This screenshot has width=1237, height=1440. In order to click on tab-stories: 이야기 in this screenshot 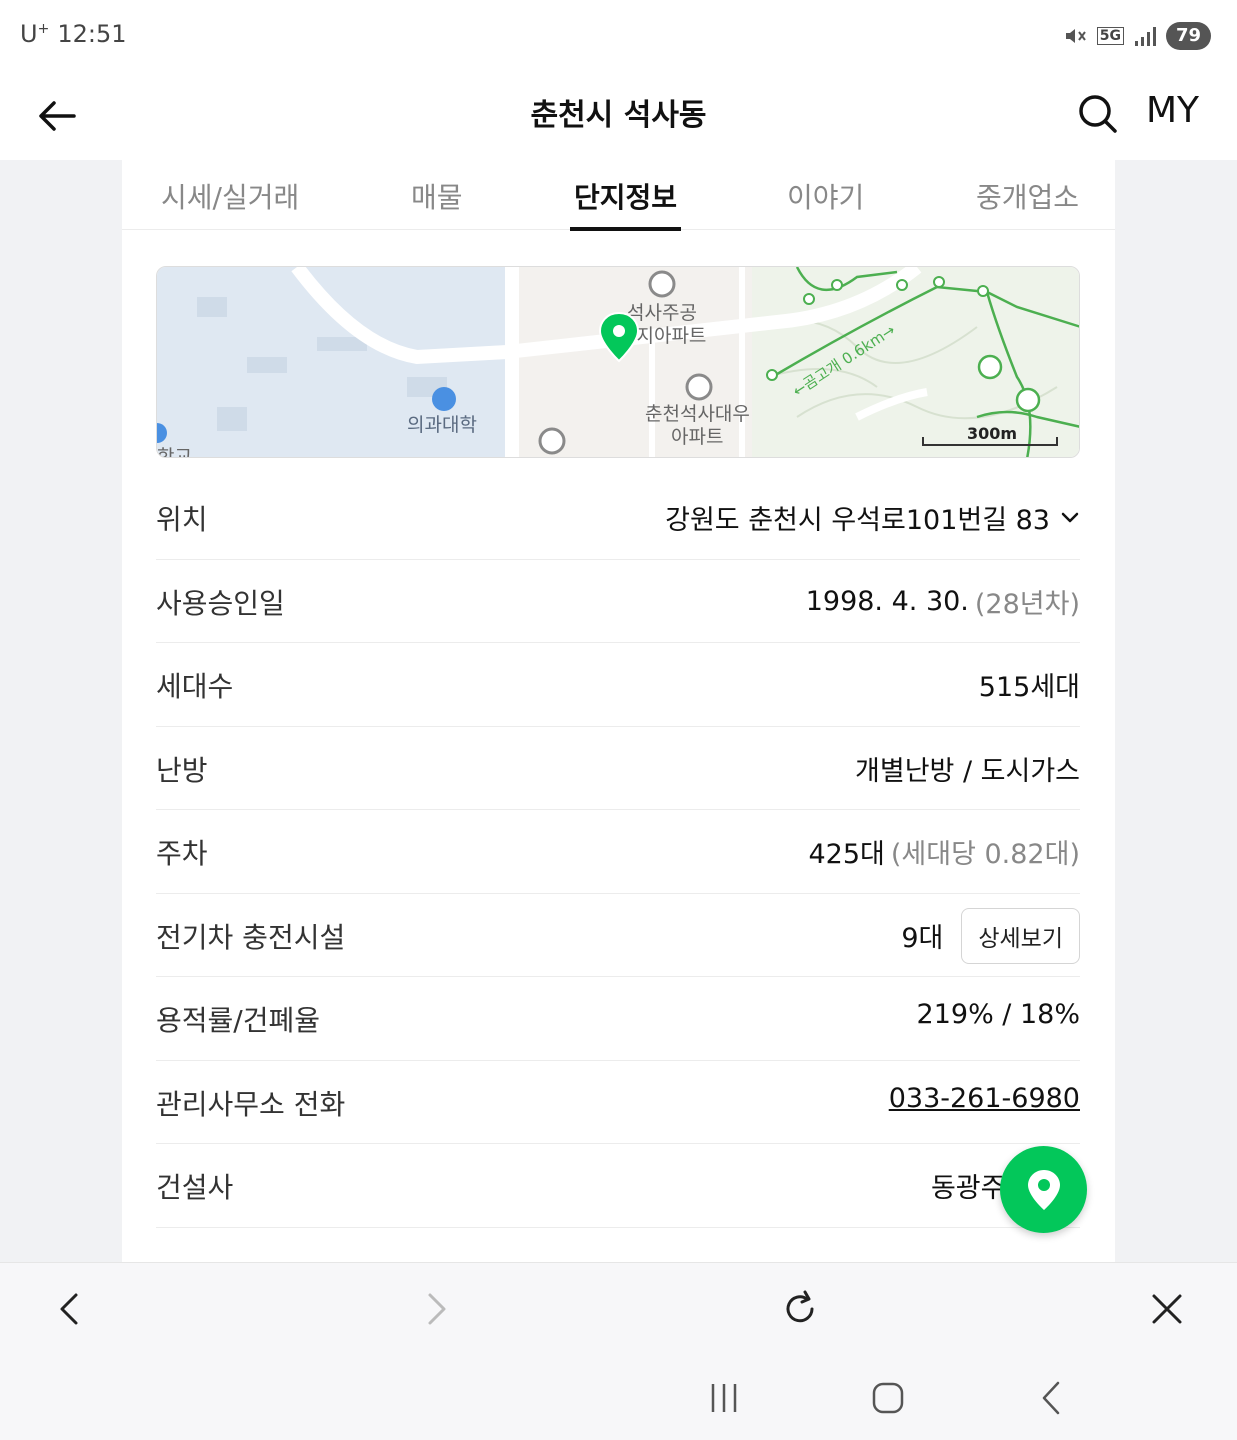, I will do `click(825, 203)`.